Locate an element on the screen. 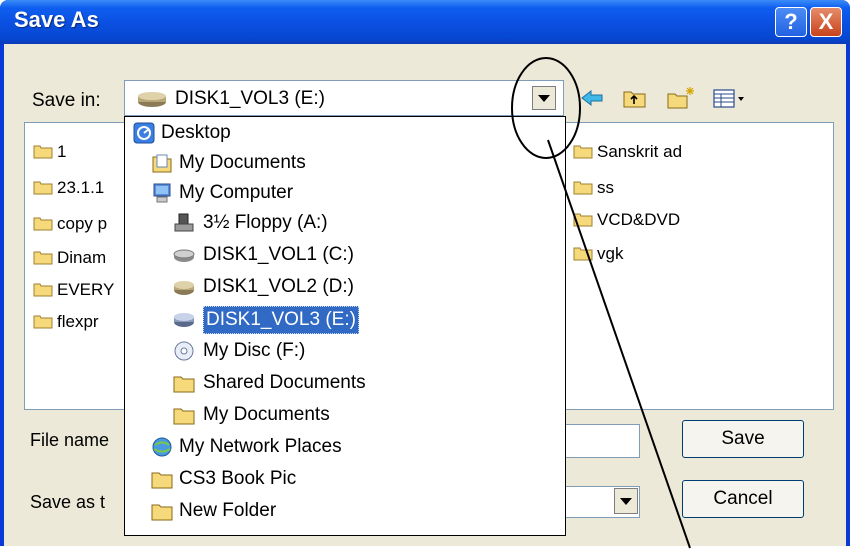 The width and height of the screenshot is (853, 550). dropdown-item-label: CS3 Book Pic is located at coordinates (238, 478).